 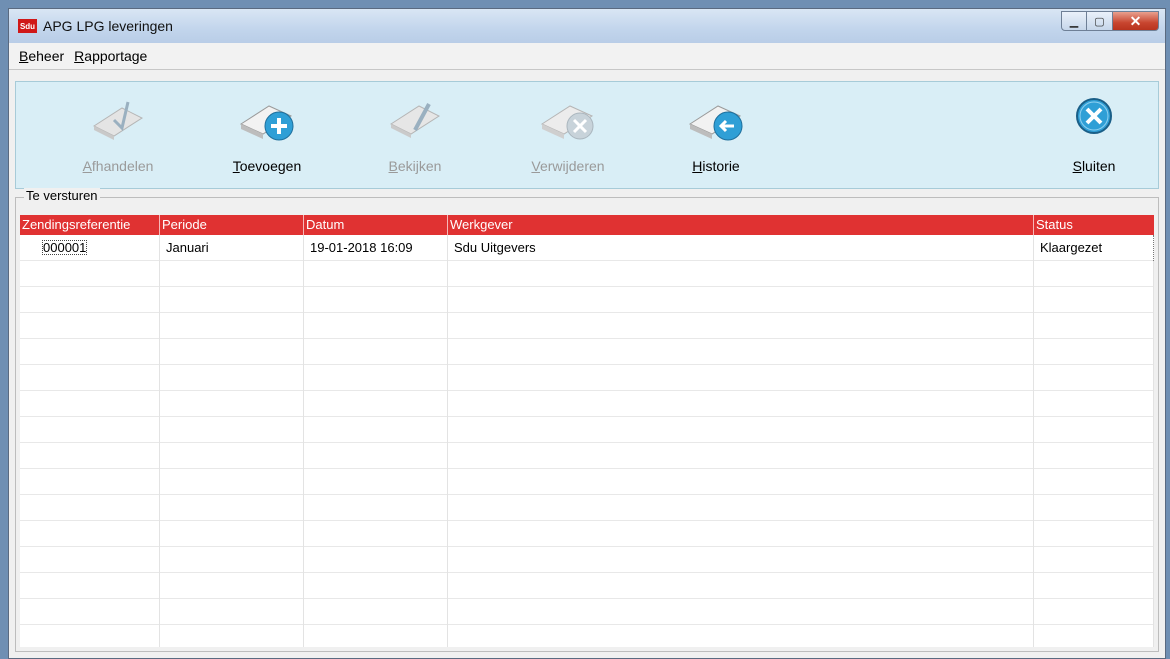 What do you see at coordinates (270, 166) in the screenshot?
I see `toevoegen-label-rest: oevoegen` at bounding box center [270, 166].